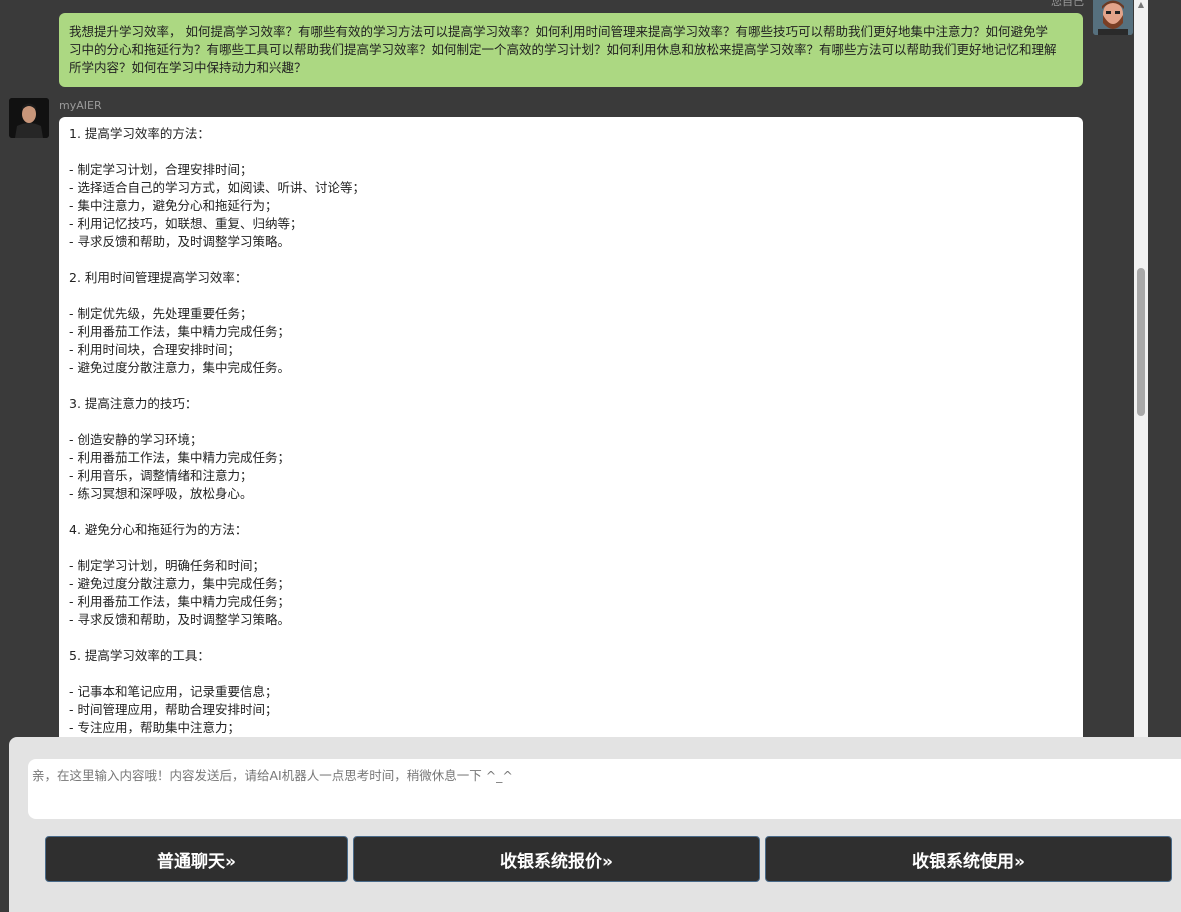  Describe the element at coordinates (173, 709) in the screenshot. I see `bot-message-line: - 时间管理应用，帮助合理安排时间；` at that location.